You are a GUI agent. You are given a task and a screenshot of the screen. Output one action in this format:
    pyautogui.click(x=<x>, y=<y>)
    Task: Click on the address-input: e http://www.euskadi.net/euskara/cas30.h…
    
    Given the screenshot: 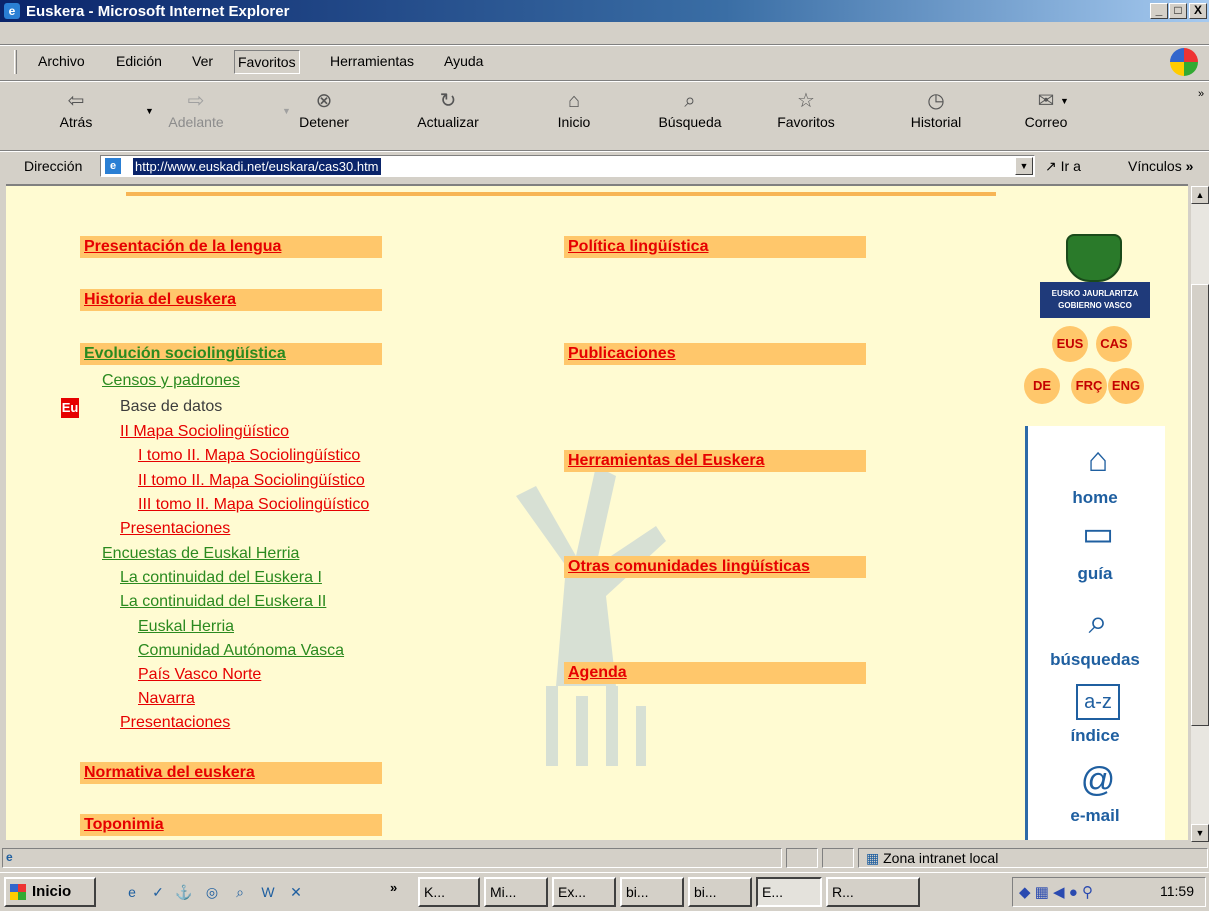 What is the action you would take?
    pyautogui.click(x=567, y=166)
    